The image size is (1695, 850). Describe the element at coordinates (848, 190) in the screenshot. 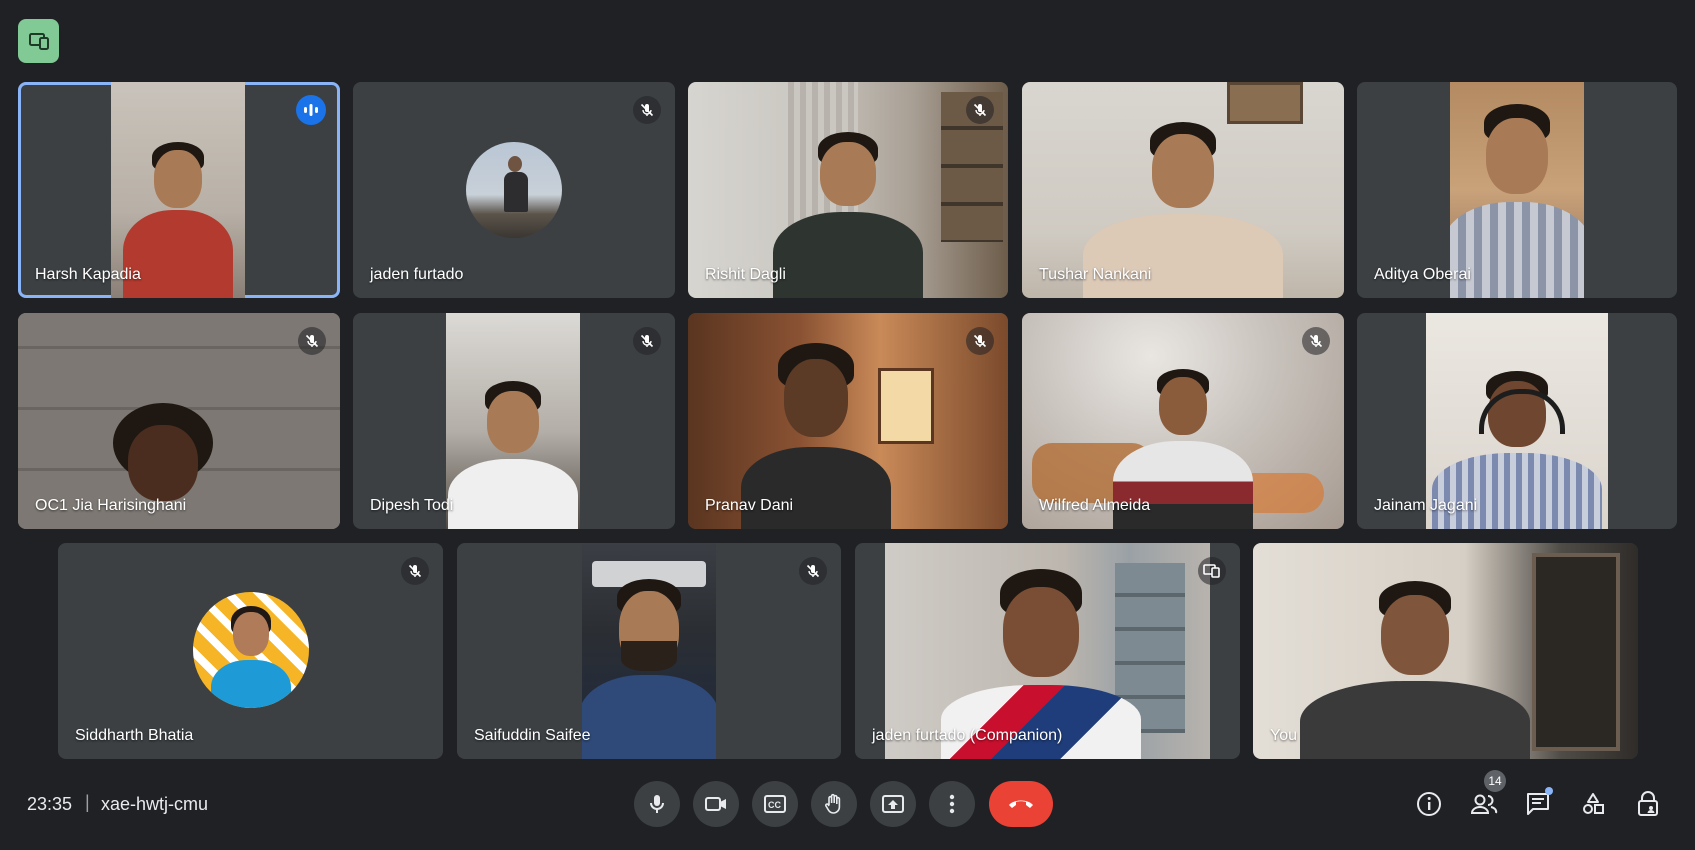

I see `participant-tile-rishit-dagli: Rishit Dagli` at that location.